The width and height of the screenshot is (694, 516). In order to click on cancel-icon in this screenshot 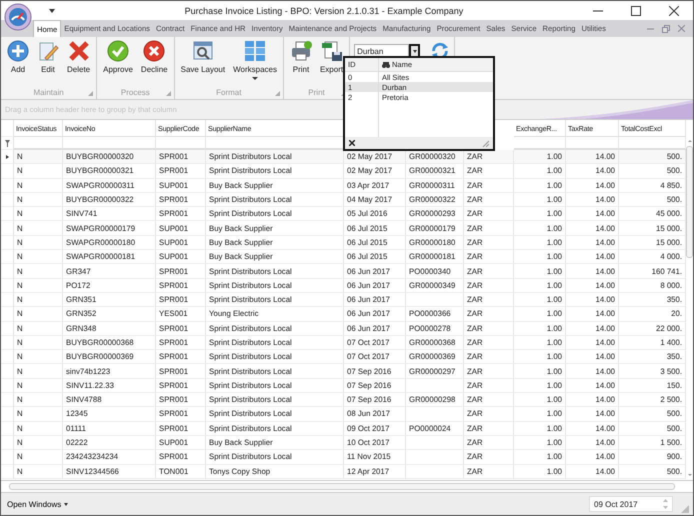, I will do `click(154, 51)`.